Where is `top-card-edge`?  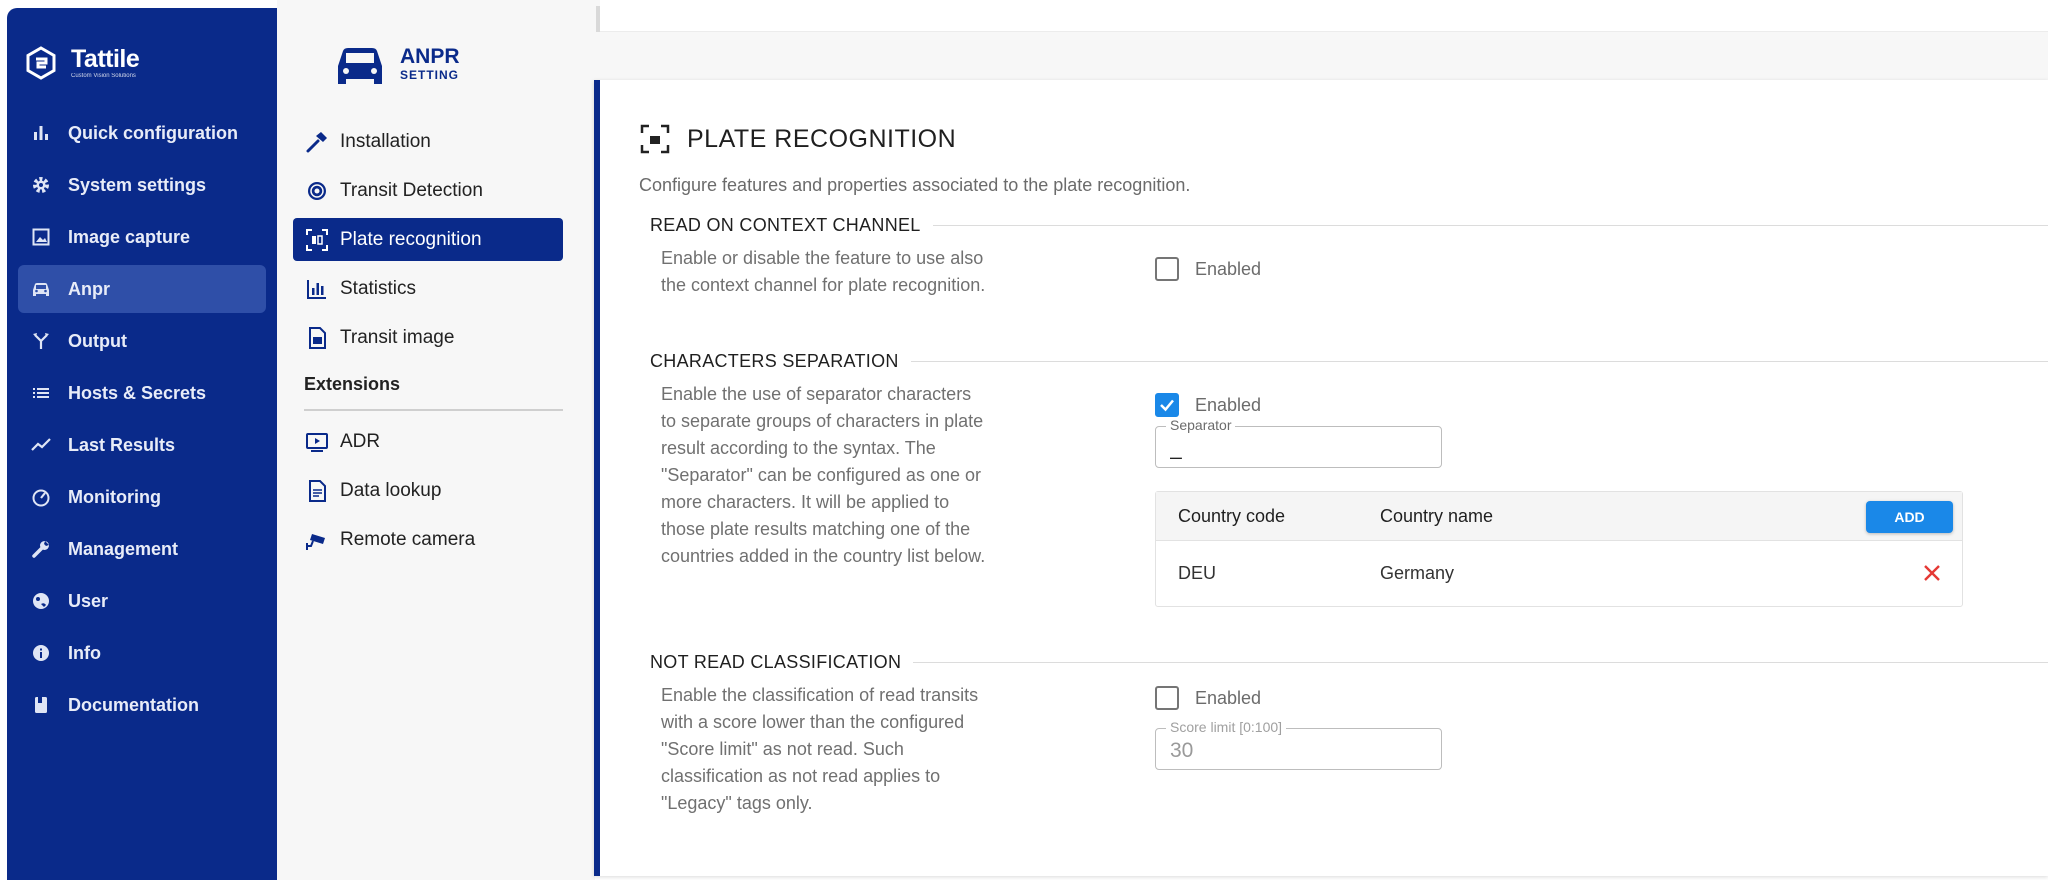 top-card-edge is located at coordinates (1324, 16).